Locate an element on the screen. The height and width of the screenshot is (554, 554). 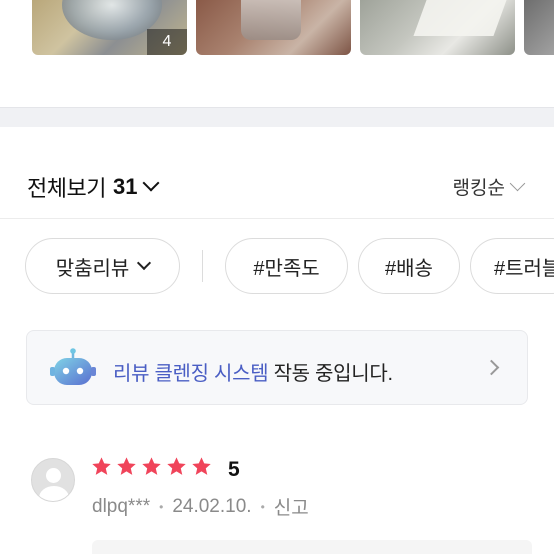
star-rating is located at coordinates (153, 466).